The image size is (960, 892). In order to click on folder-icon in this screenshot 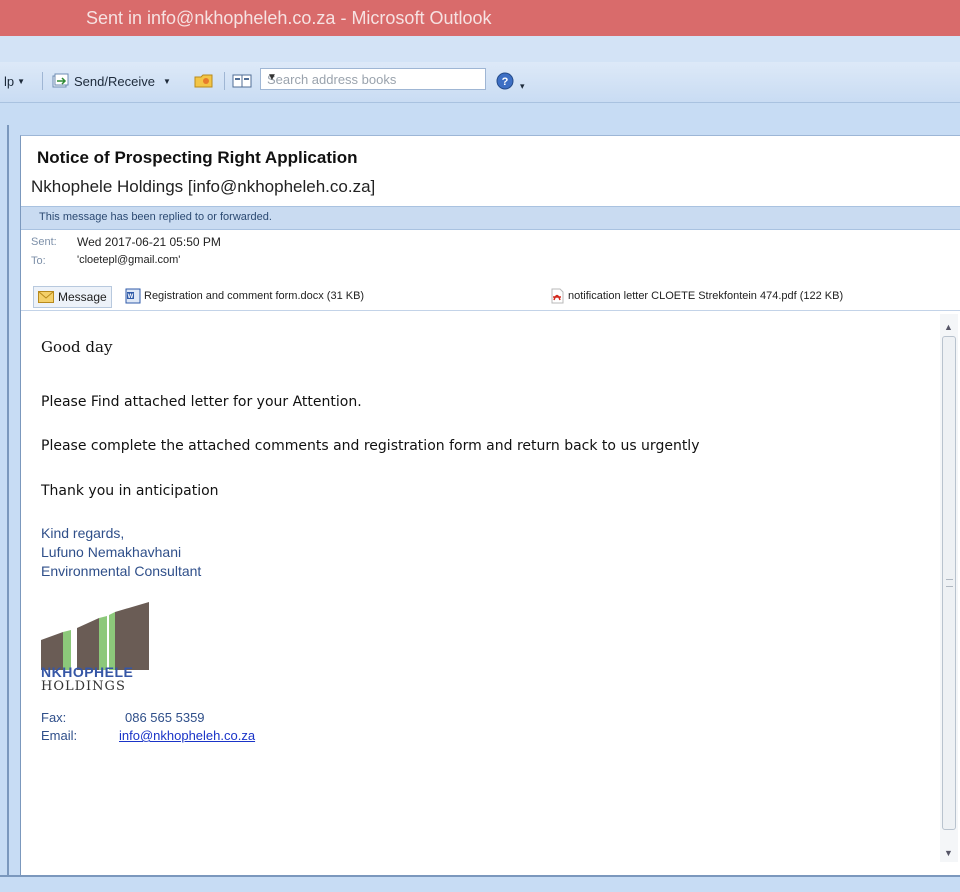, I will do `click(203, 81)`.